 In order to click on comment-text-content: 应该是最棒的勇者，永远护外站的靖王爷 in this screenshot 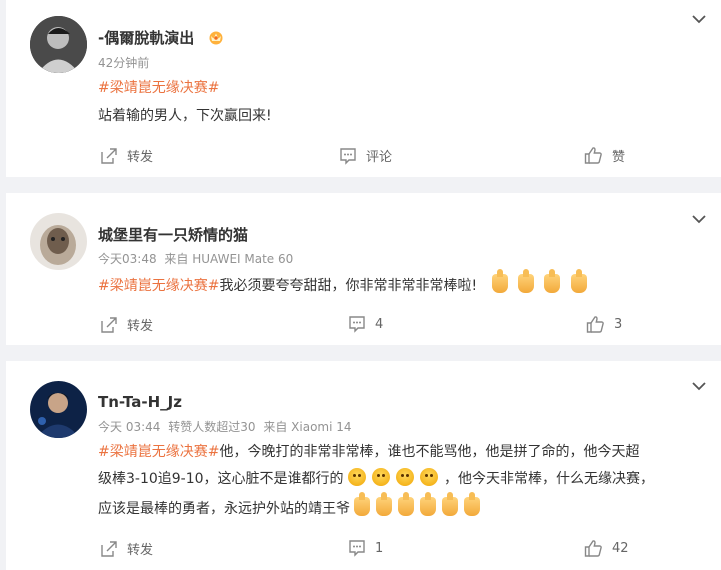, I will do `click(224, 509)`.